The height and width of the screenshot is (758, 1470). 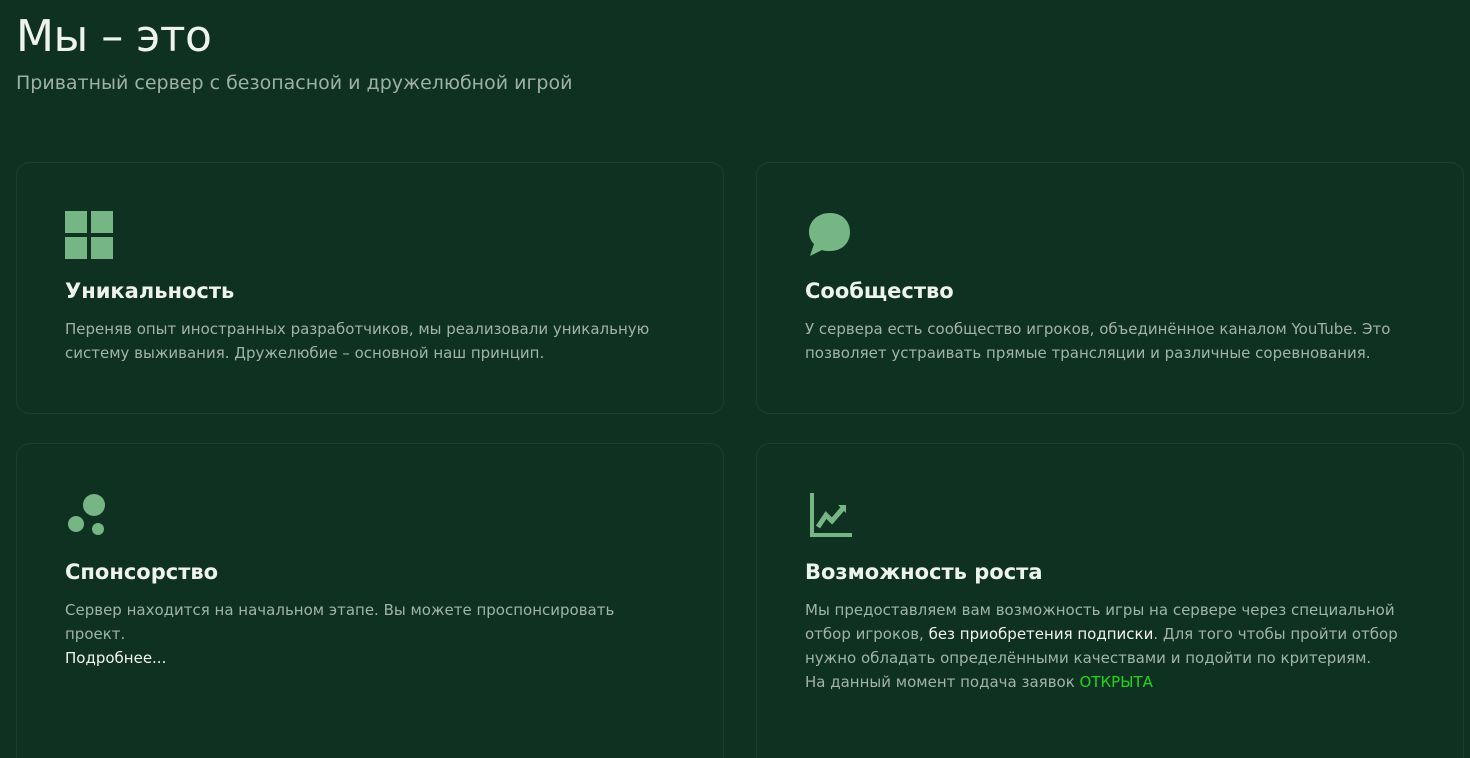 I want to click on card-title: Сообщество, so click(x=879, y=291).